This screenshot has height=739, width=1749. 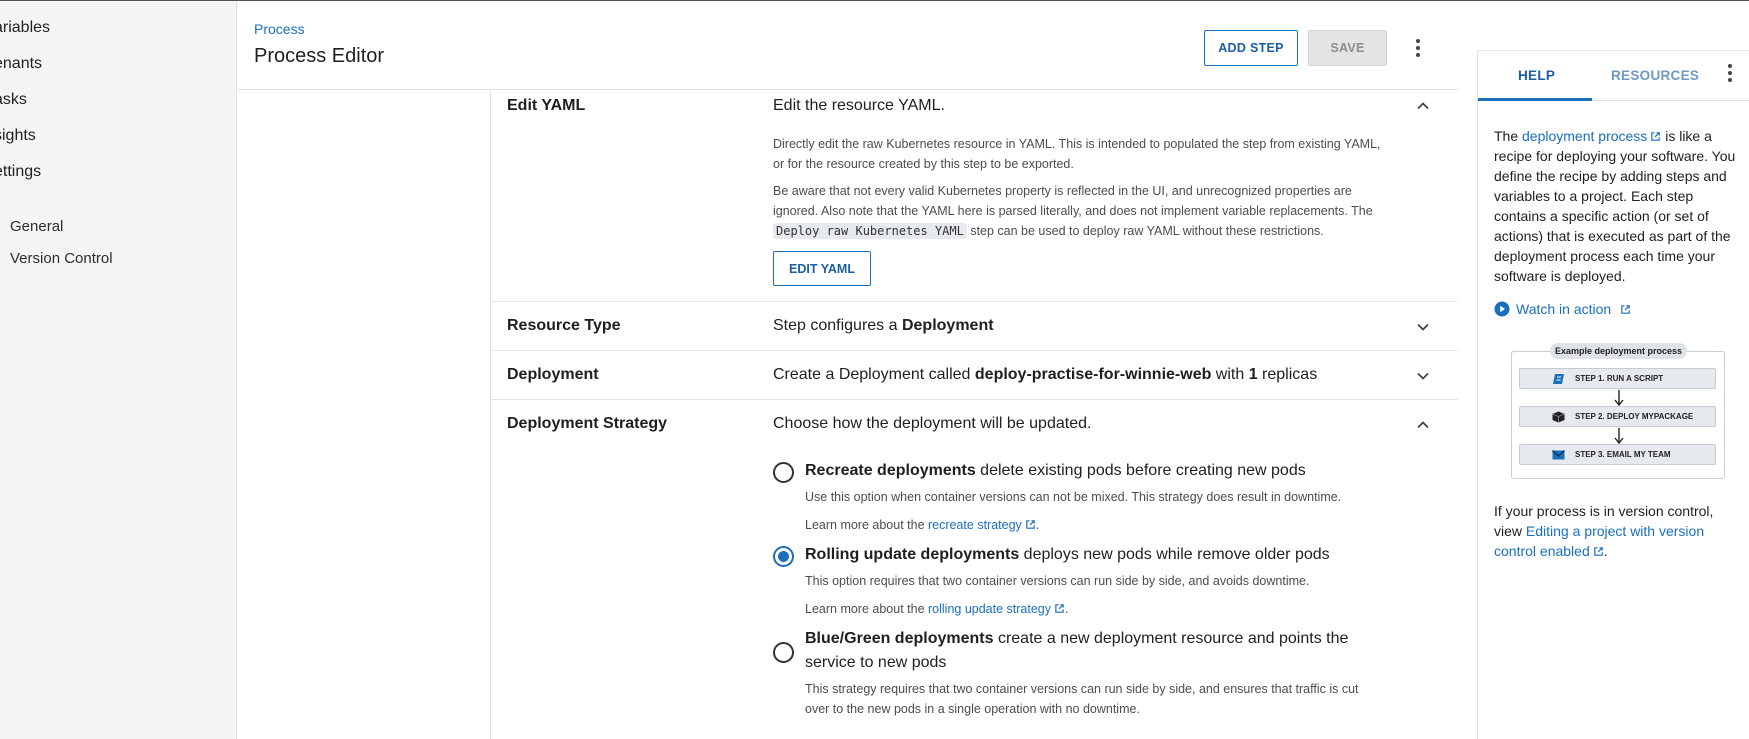 What do you see at coordinates (1617, 378) in the screenshot?
I see `diagram-step: STEP 1. RUN A SCRIPT` at bounding box center [1617, 378].